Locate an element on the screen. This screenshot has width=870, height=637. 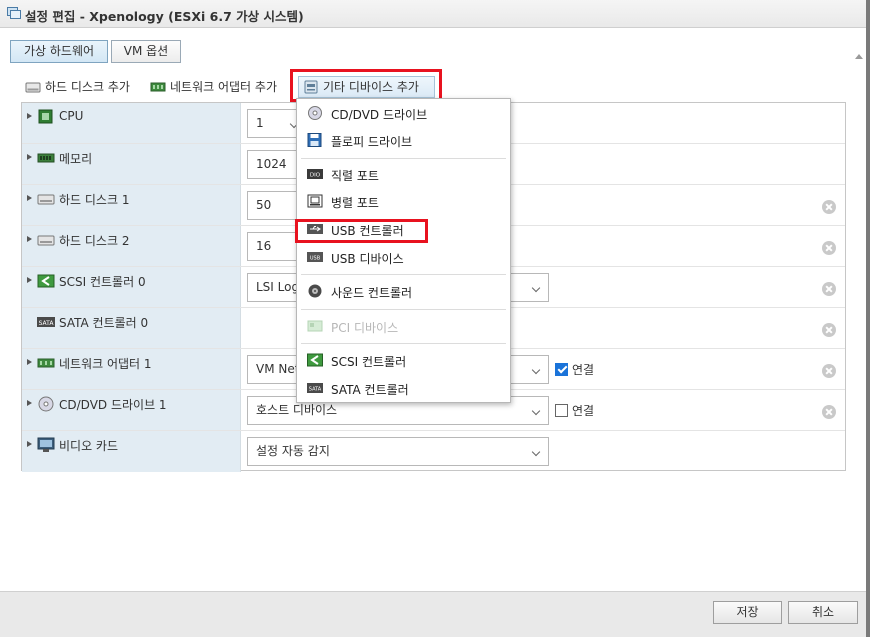
menu-item-floppy-drive: 플로피 드라이브 is located at coordinates (403, 140).